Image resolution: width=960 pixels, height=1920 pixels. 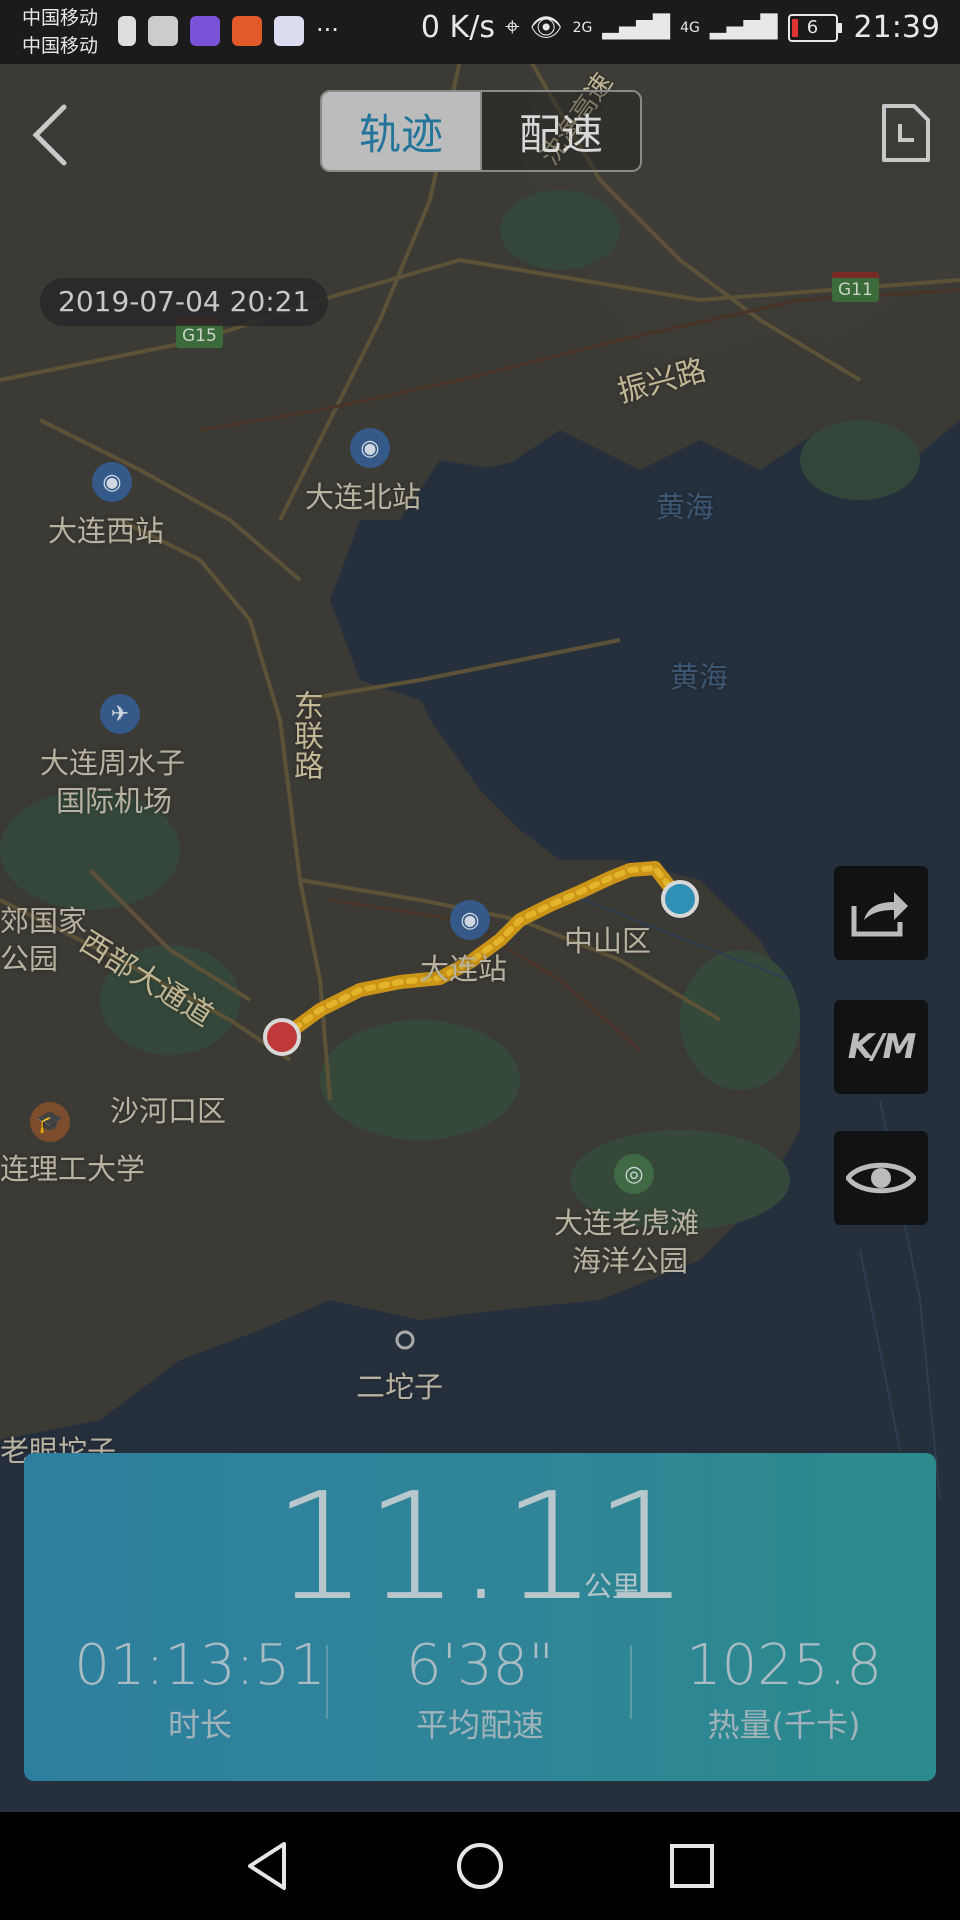 I want to click on map-label-airport-1: 大连周水子, so click(x=113, y=763).